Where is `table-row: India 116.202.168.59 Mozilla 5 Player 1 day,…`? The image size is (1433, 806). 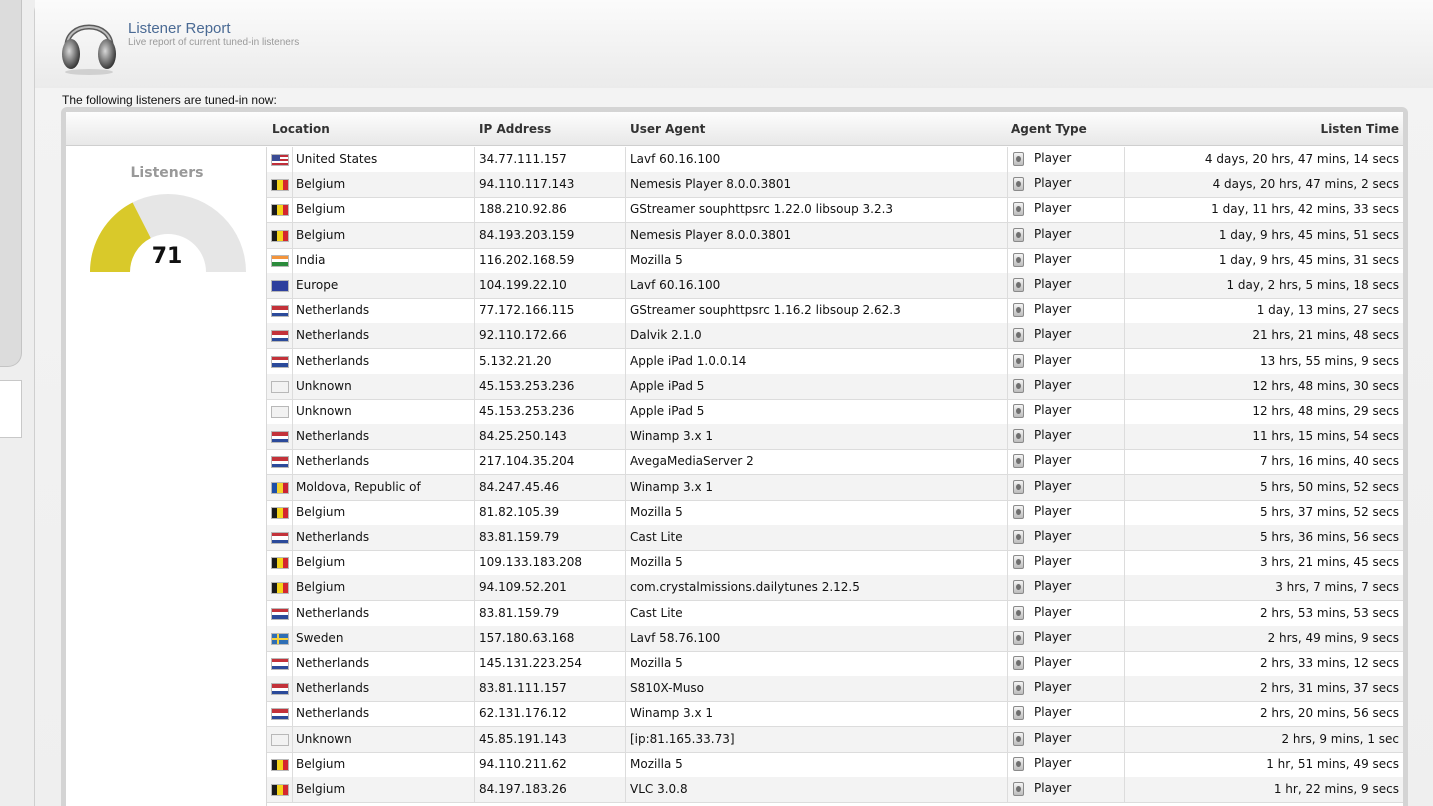 table-row: India 116.202.168.59 Mozilla 5 Player 1 day,… is located at coordinates (835, 260).